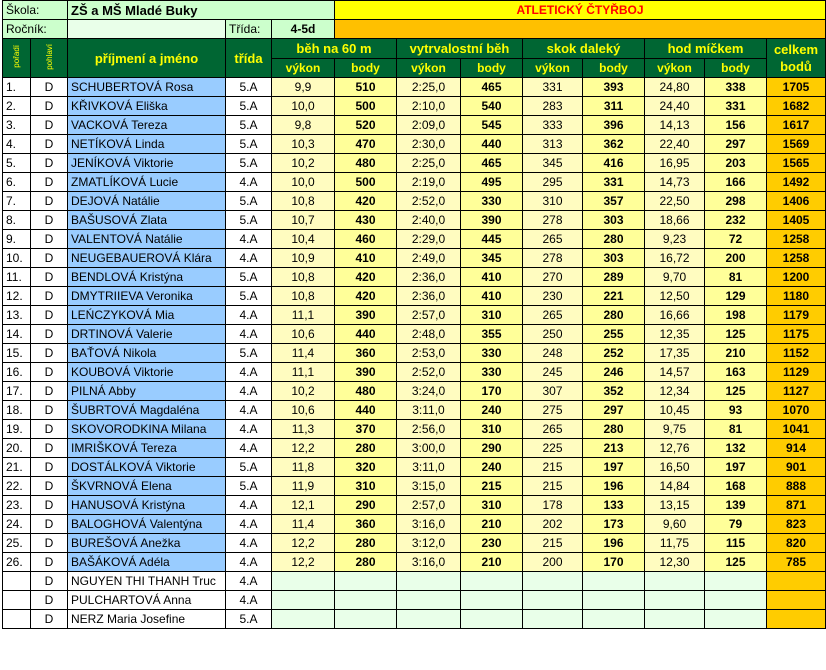 The width and height of the screenshot is (826, 670). What do you see at coordinates (552, 334) in the screenshot?
I see `longjump-result-cell: 250` at bounding box center [552, 334].